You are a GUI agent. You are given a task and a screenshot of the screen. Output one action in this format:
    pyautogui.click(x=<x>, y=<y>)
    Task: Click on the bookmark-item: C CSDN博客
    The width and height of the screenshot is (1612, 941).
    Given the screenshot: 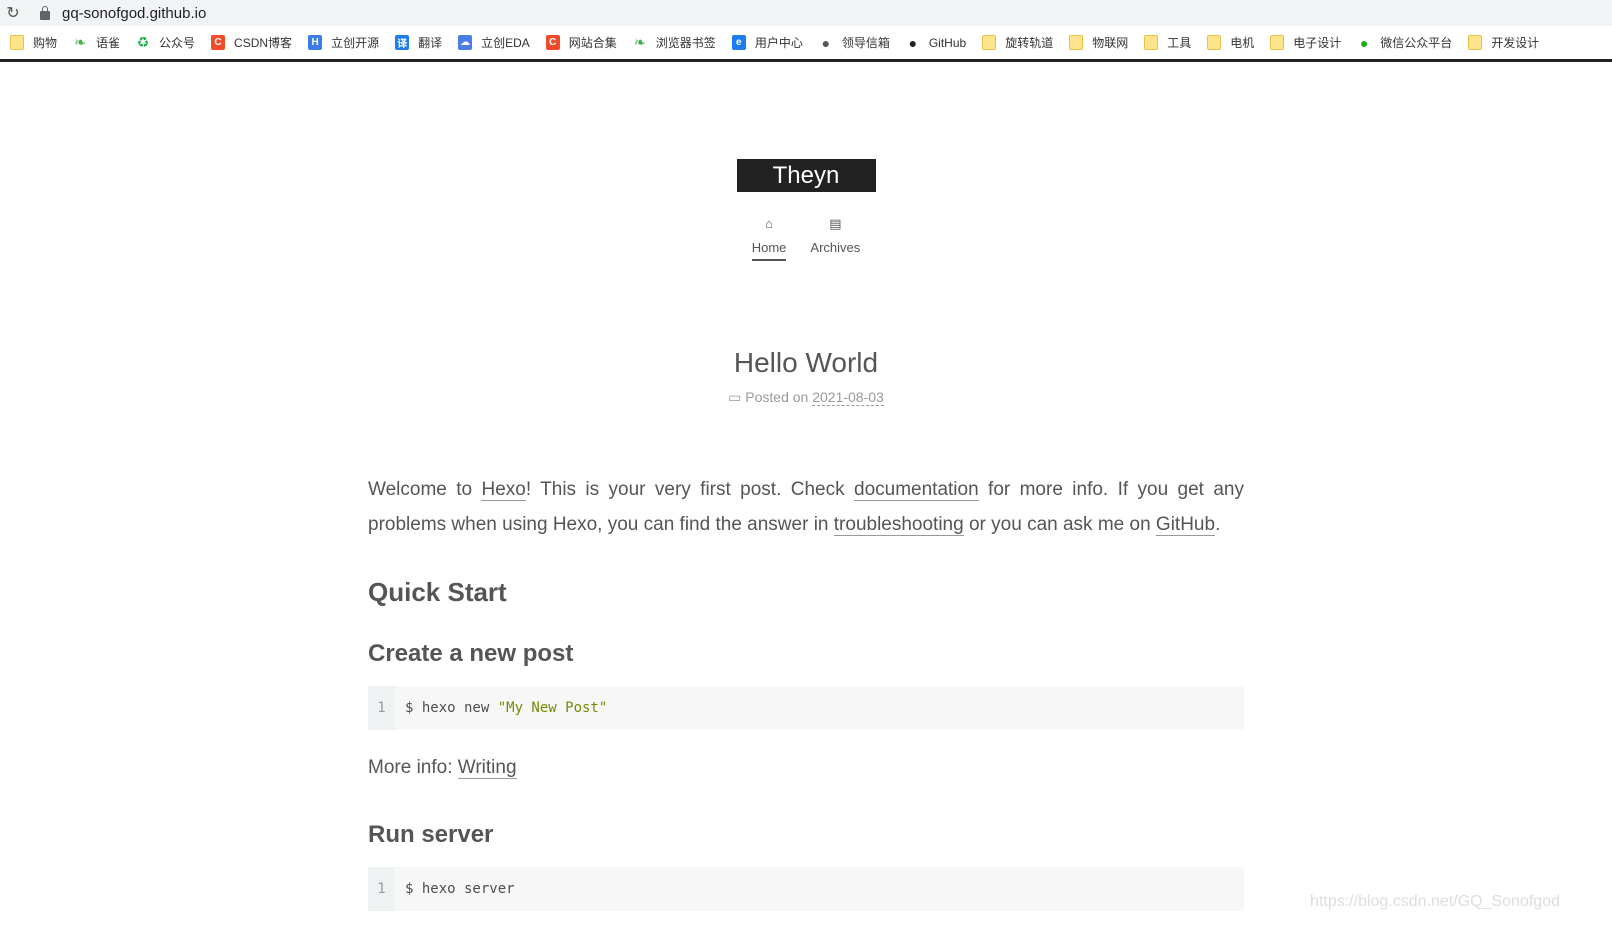 What is the action you would take?
    pyautogui.click(x=251, y=42)
    